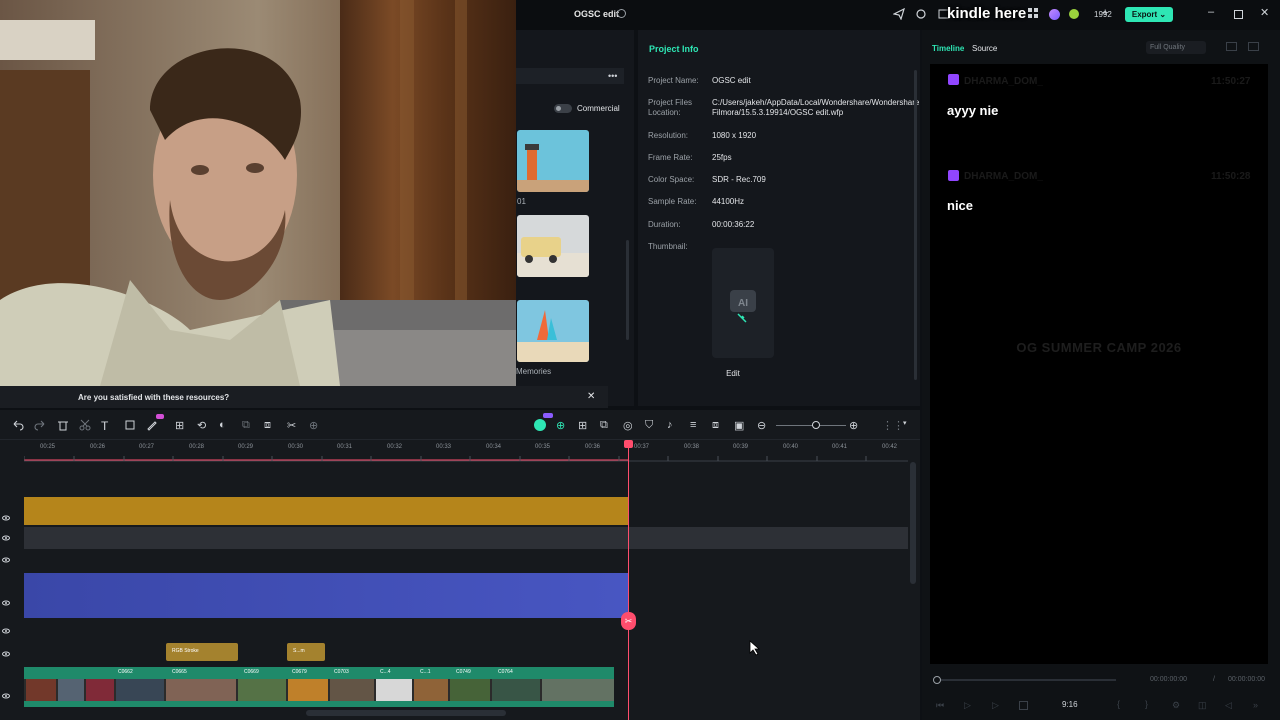  What do you see at coordinates (1176, 705) in the screenshot?
I see `settings-icon: ⚙` at bounding box center [1176, 705].